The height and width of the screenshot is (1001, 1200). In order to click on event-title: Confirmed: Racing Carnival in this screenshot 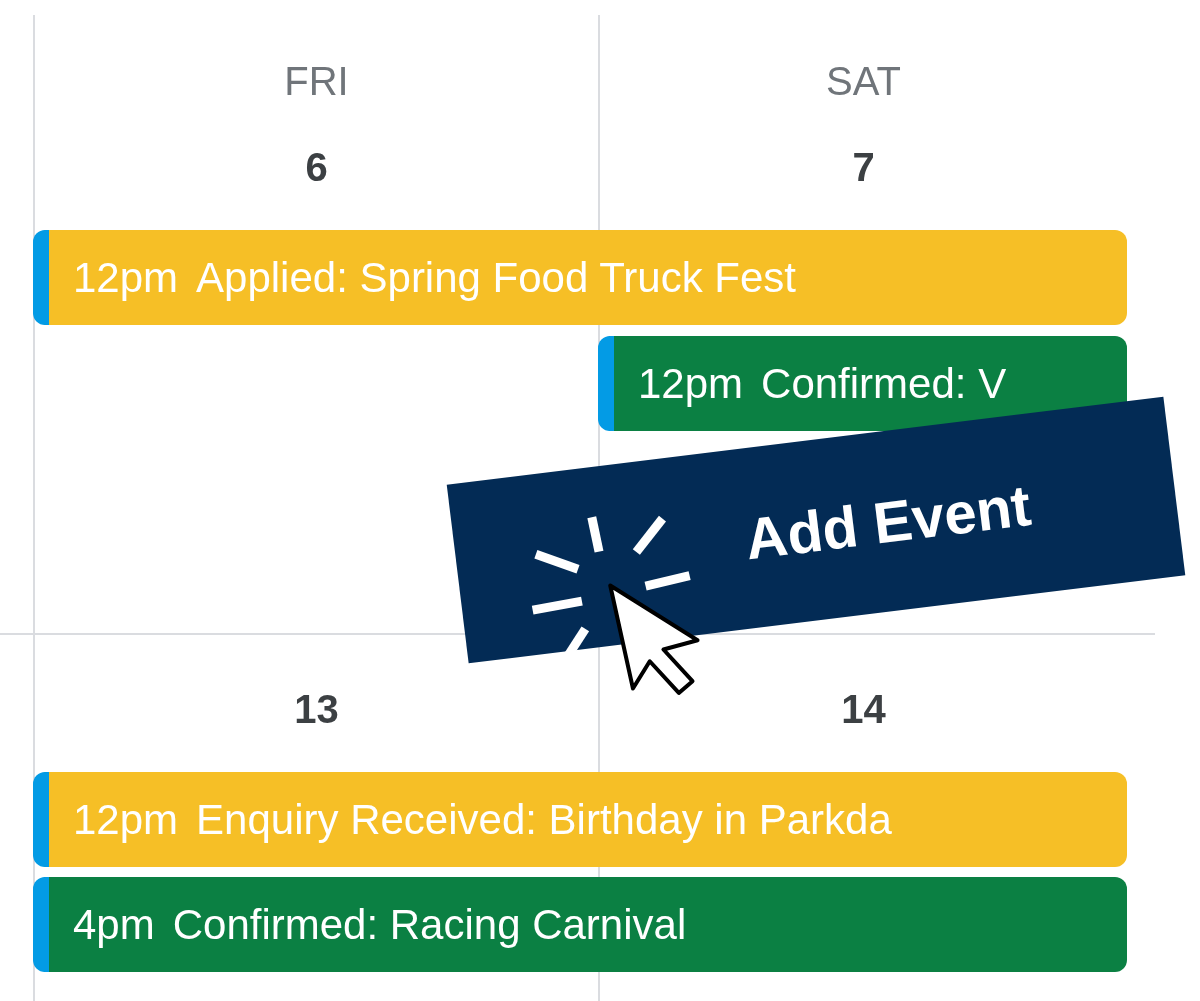, I will do `click(429, 925)`.